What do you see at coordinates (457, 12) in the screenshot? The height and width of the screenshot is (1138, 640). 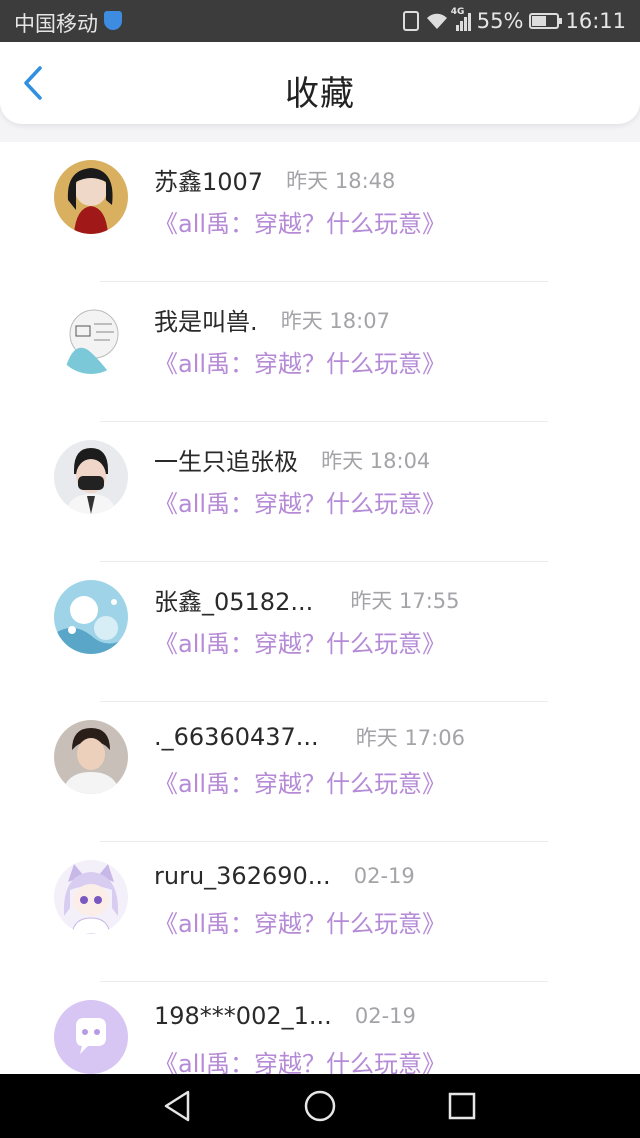 I see `network-type: 4G` at bounding box center [457, 12].